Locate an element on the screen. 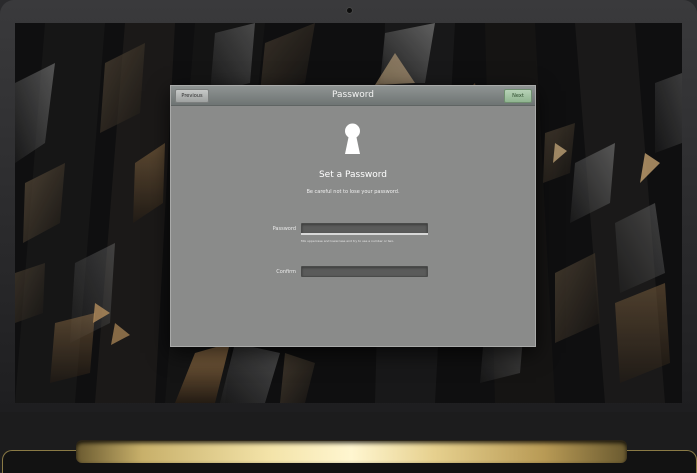  previous-button: Previous is located at coordinates (192, 96).